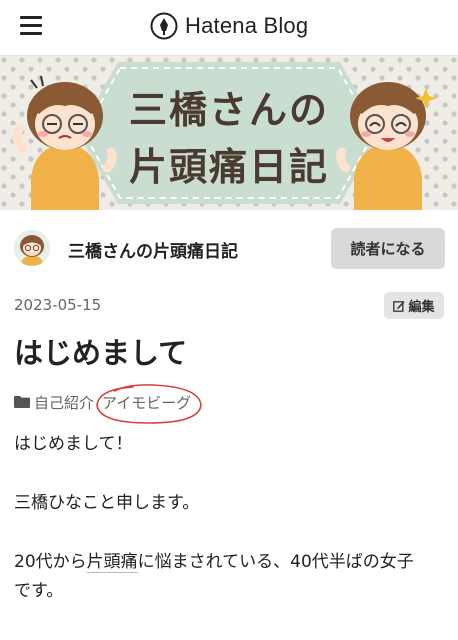 This screenshot has width=458, height=640. Describe the element at coordinates (399, 306) in the screenshot. I see `edit-icon` at that location.